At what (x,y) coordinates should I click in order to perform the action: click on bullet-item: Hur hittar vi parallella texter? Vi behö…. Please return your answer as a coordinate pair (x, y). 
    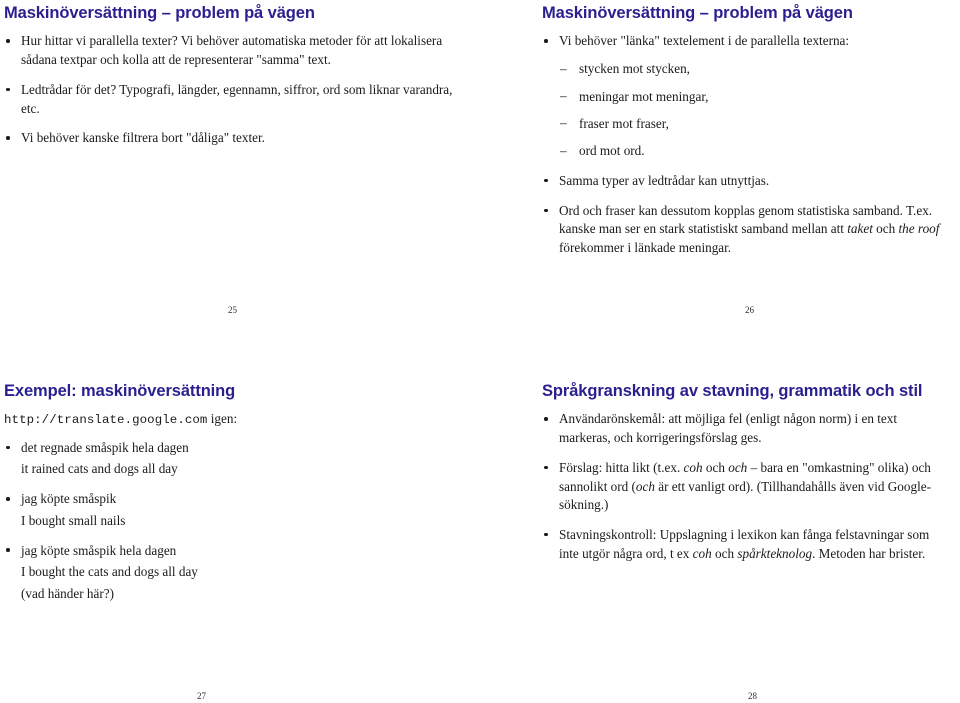
    Looking at the image, I should click on (233, 50).